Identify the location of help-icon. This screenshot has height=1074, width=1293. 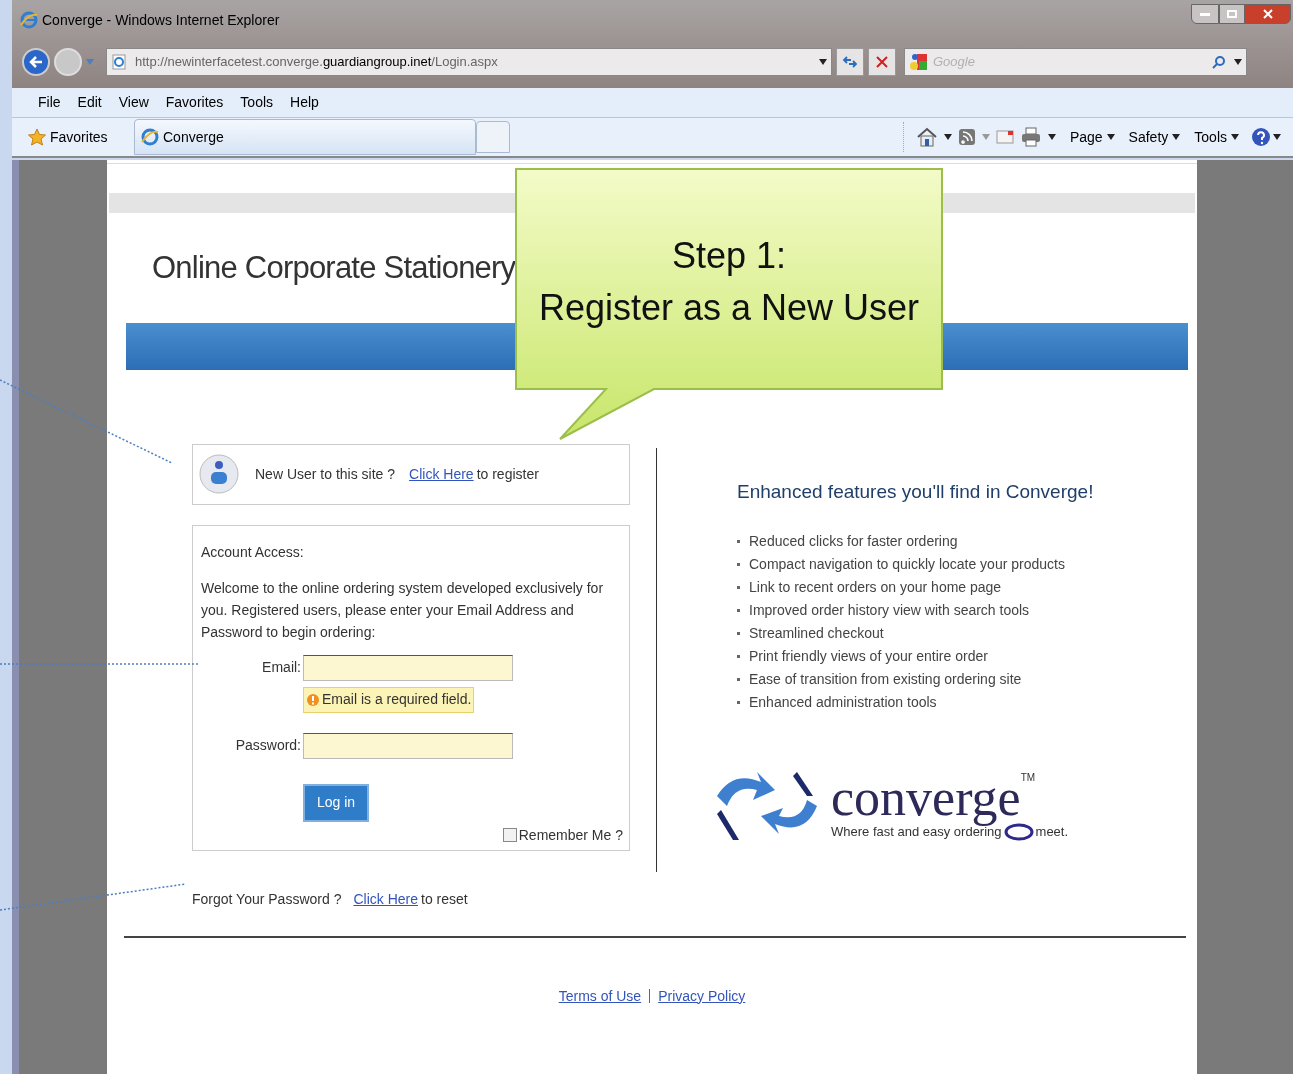
(1261, 137).